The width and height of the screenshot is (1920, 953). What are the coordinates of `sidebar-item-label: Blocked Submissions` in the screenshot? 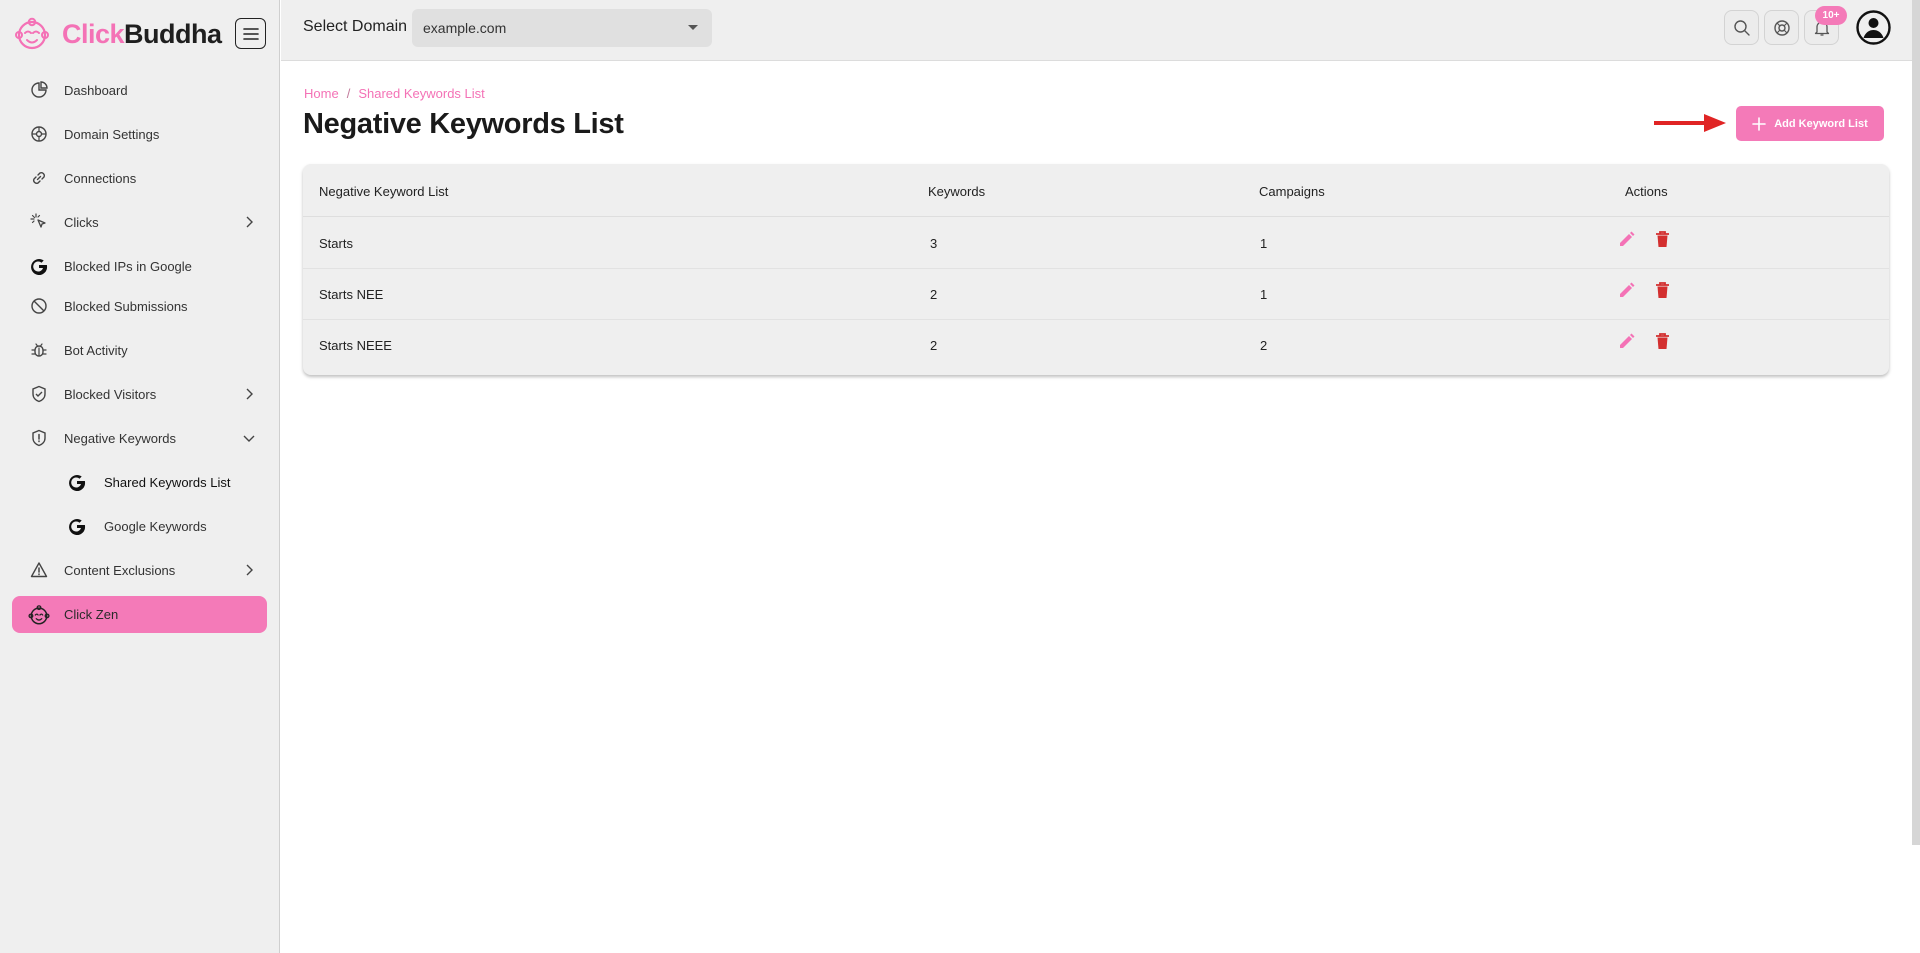 It's located at (126, 306).